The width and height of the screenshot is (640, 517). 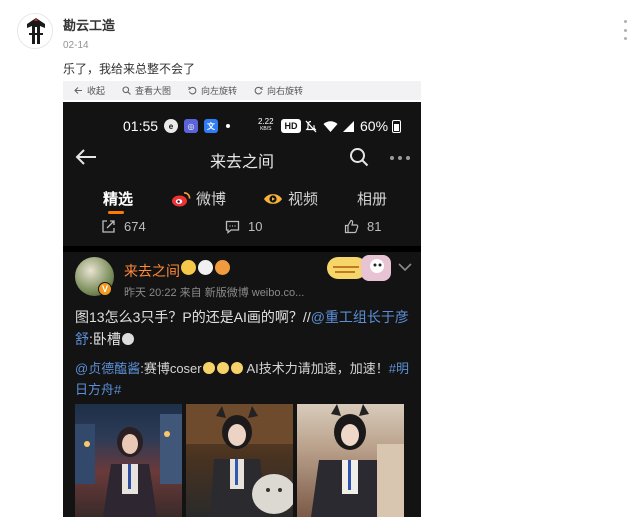 What do you see at coordinates (171, 368) in the screenshot?
I see `inner-text-c: :赛博coser` at bounding box center [171, 368].